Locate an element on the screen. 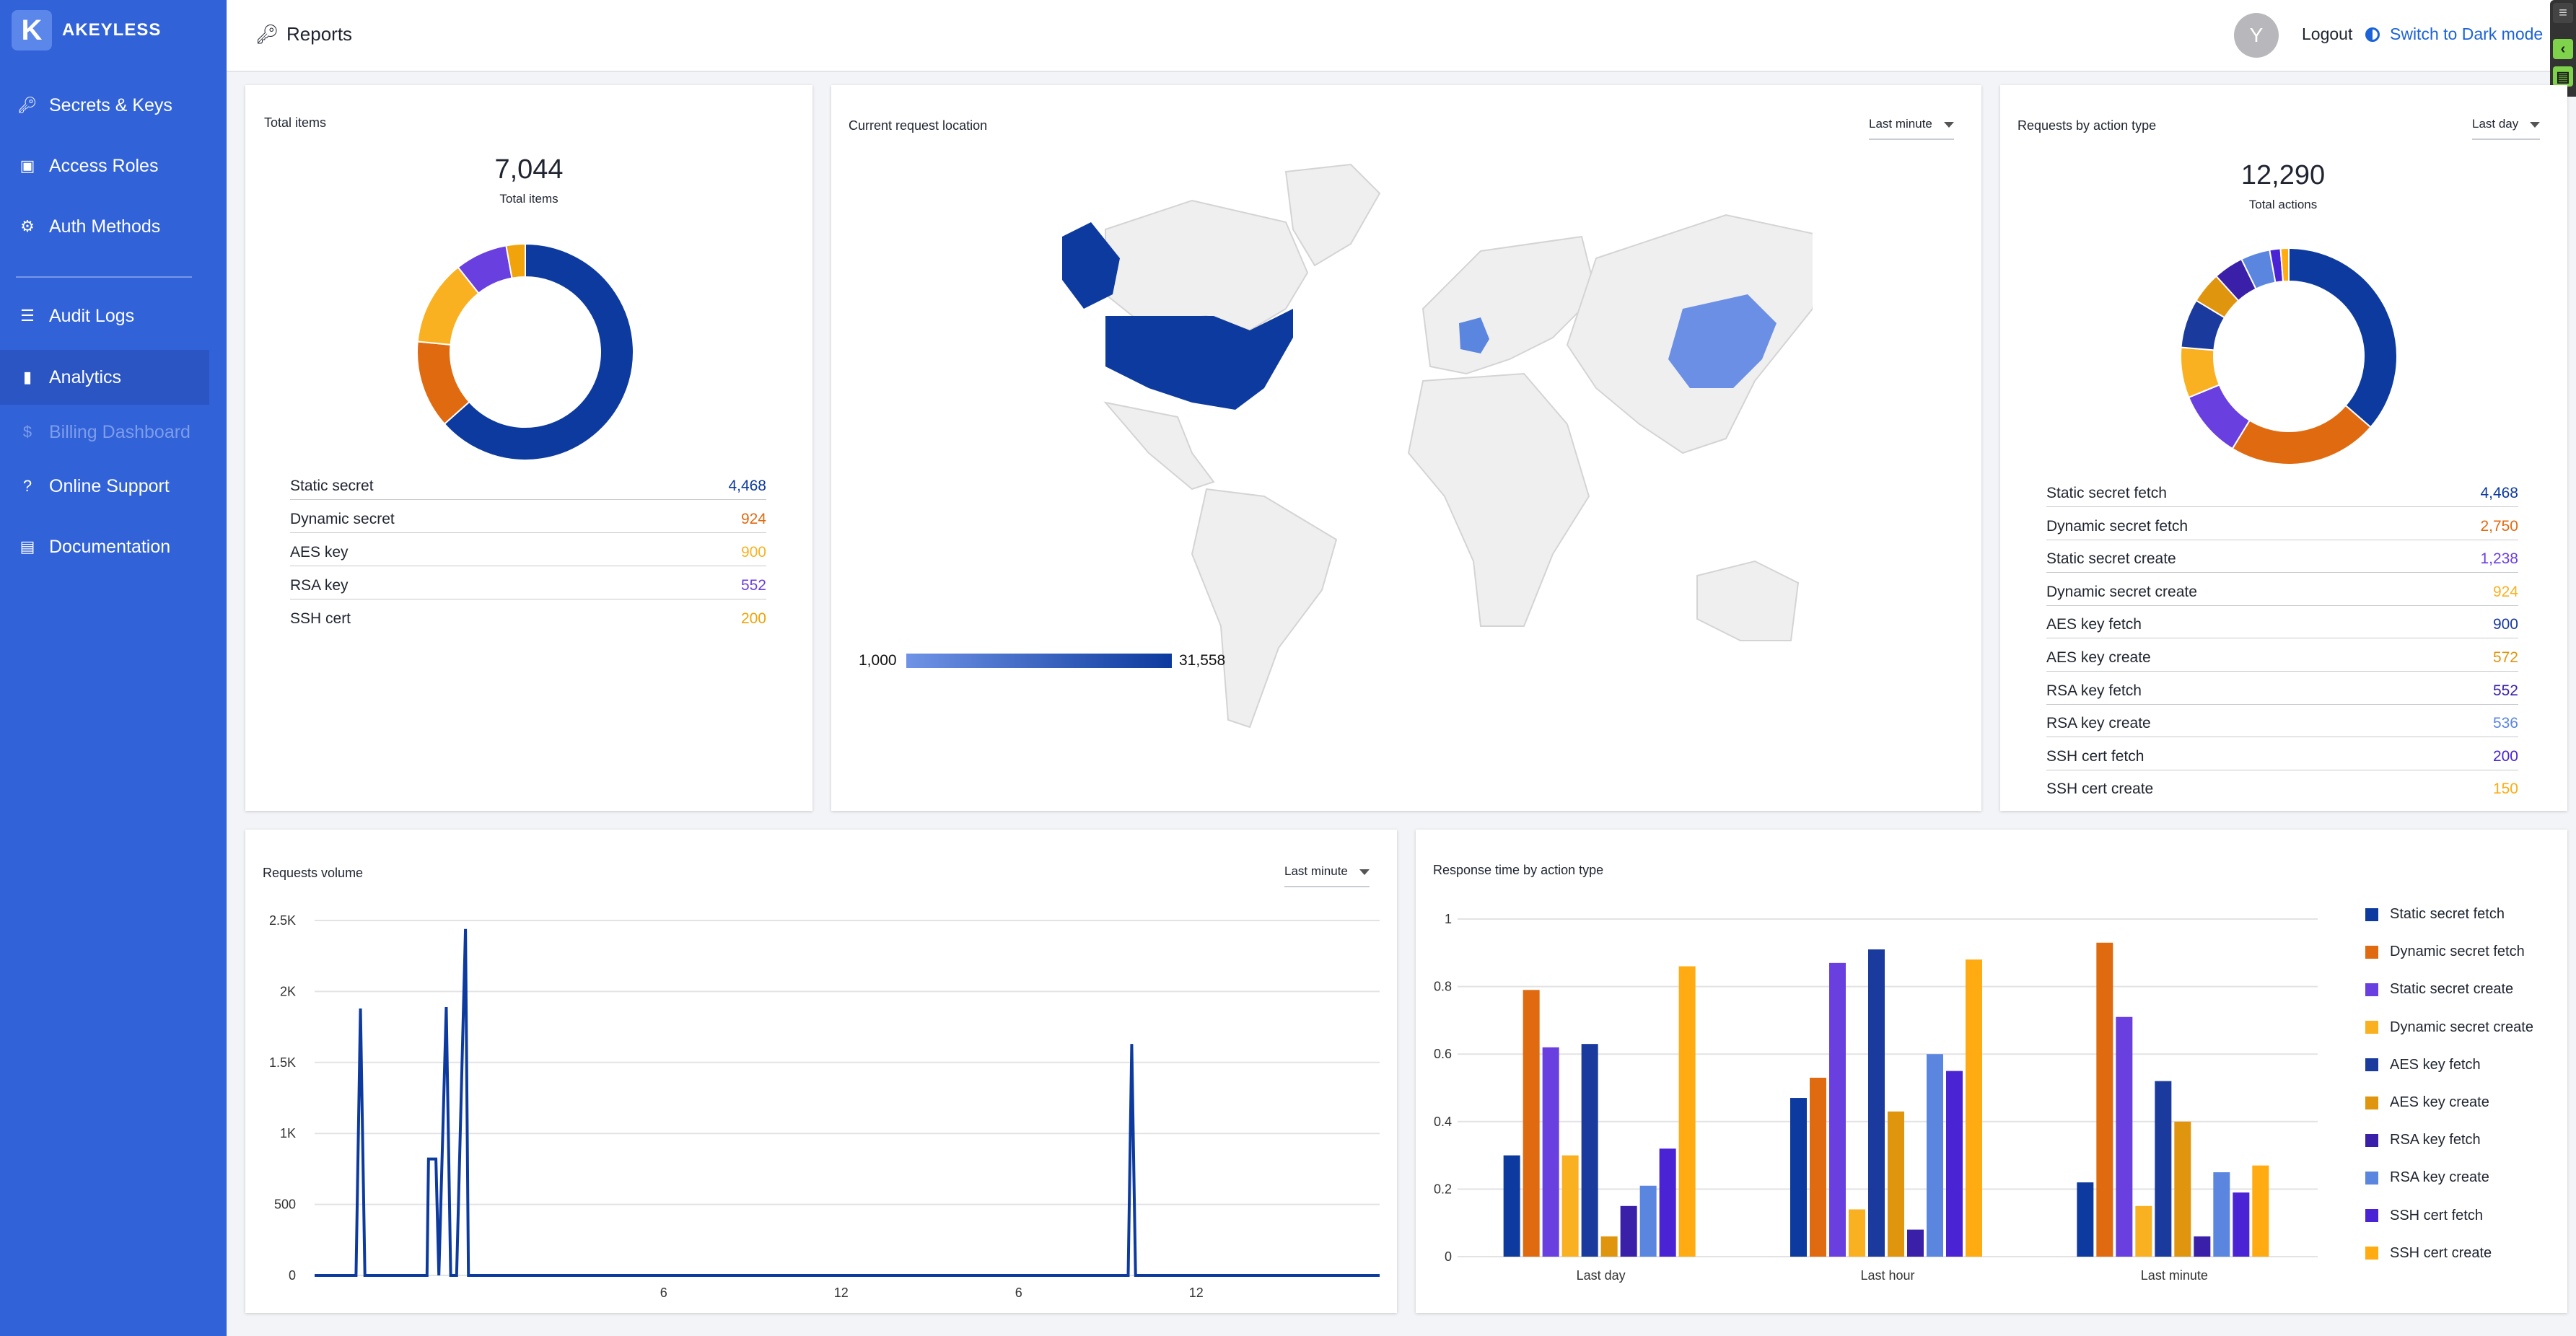 The width and height of the screenshot is (2576, 1336). list-item: Dynamic secret fetch 2,750 is located at coordinates (2282, 529).